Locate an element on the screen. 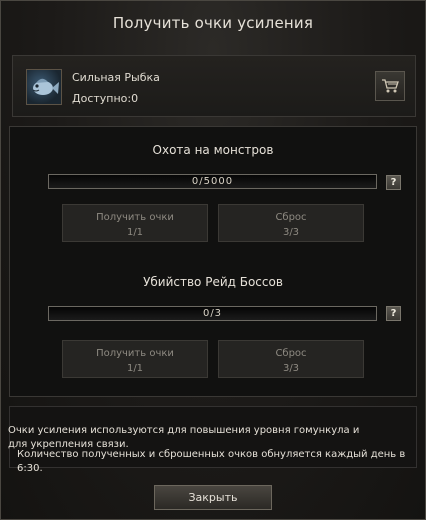  item-name: Сильная Рыбка is located at coordinates (116, 77).